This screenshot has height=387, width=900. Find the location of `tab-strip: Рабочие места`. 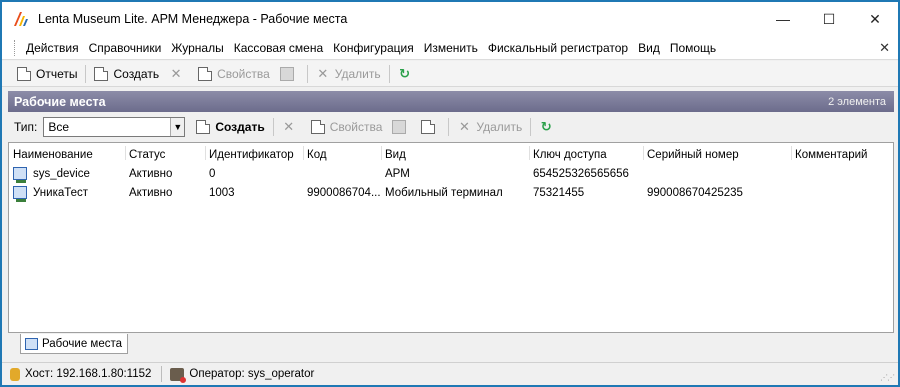

tab-strip: Рабочие места is located at coordinates (451, 345).